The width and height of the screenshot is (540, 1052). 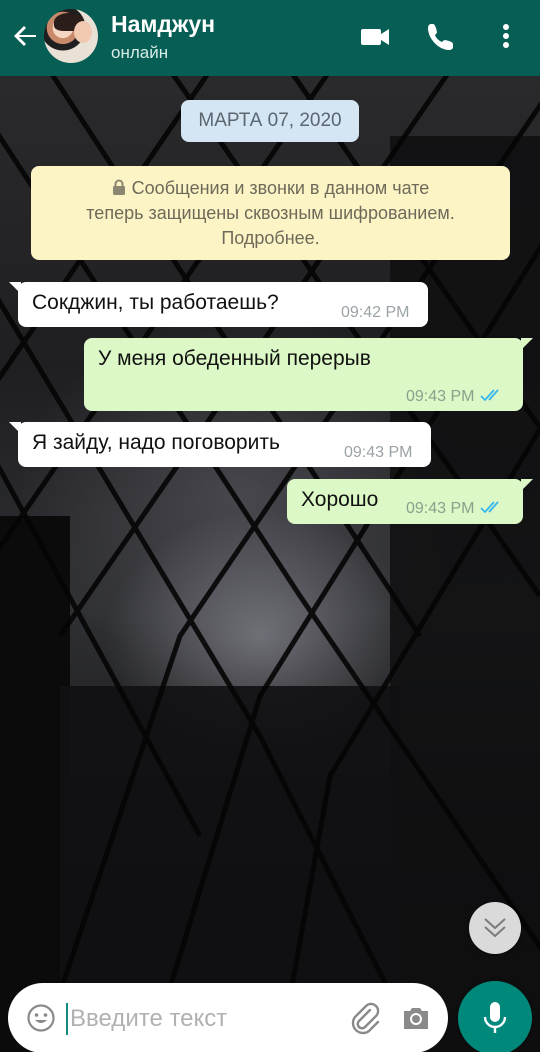 I want to click on message-bubble-outgoing: Хорошо 09:43 PM, so click(x=410, y=501).